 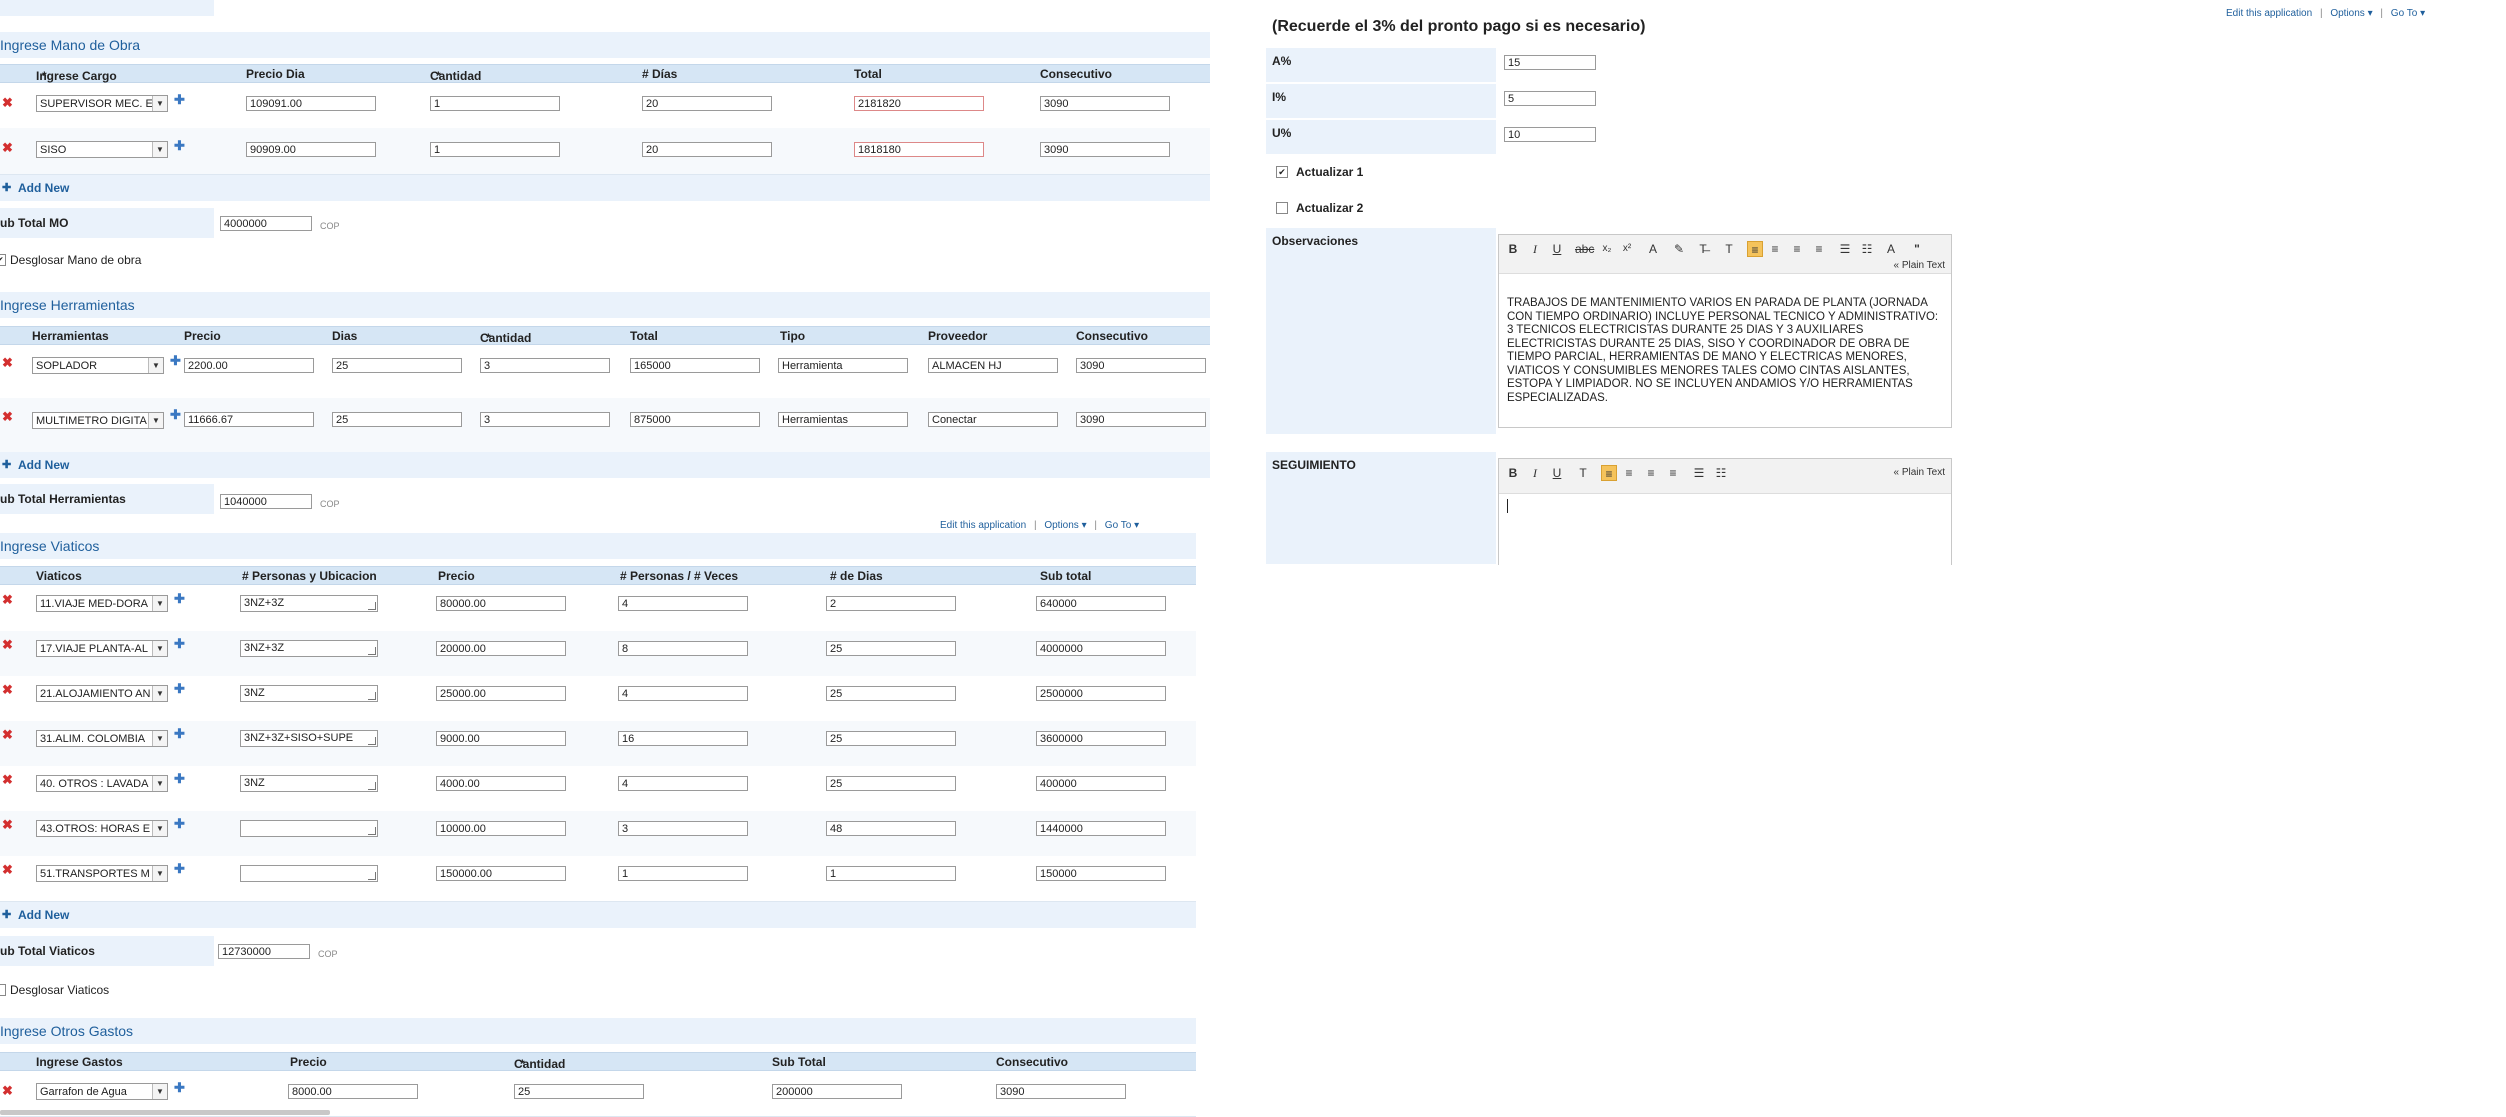 What do you see at coordinates (683, 828) in the screenshot?
I see `personas-veces-input: 3` at bounding box center [683, 828].